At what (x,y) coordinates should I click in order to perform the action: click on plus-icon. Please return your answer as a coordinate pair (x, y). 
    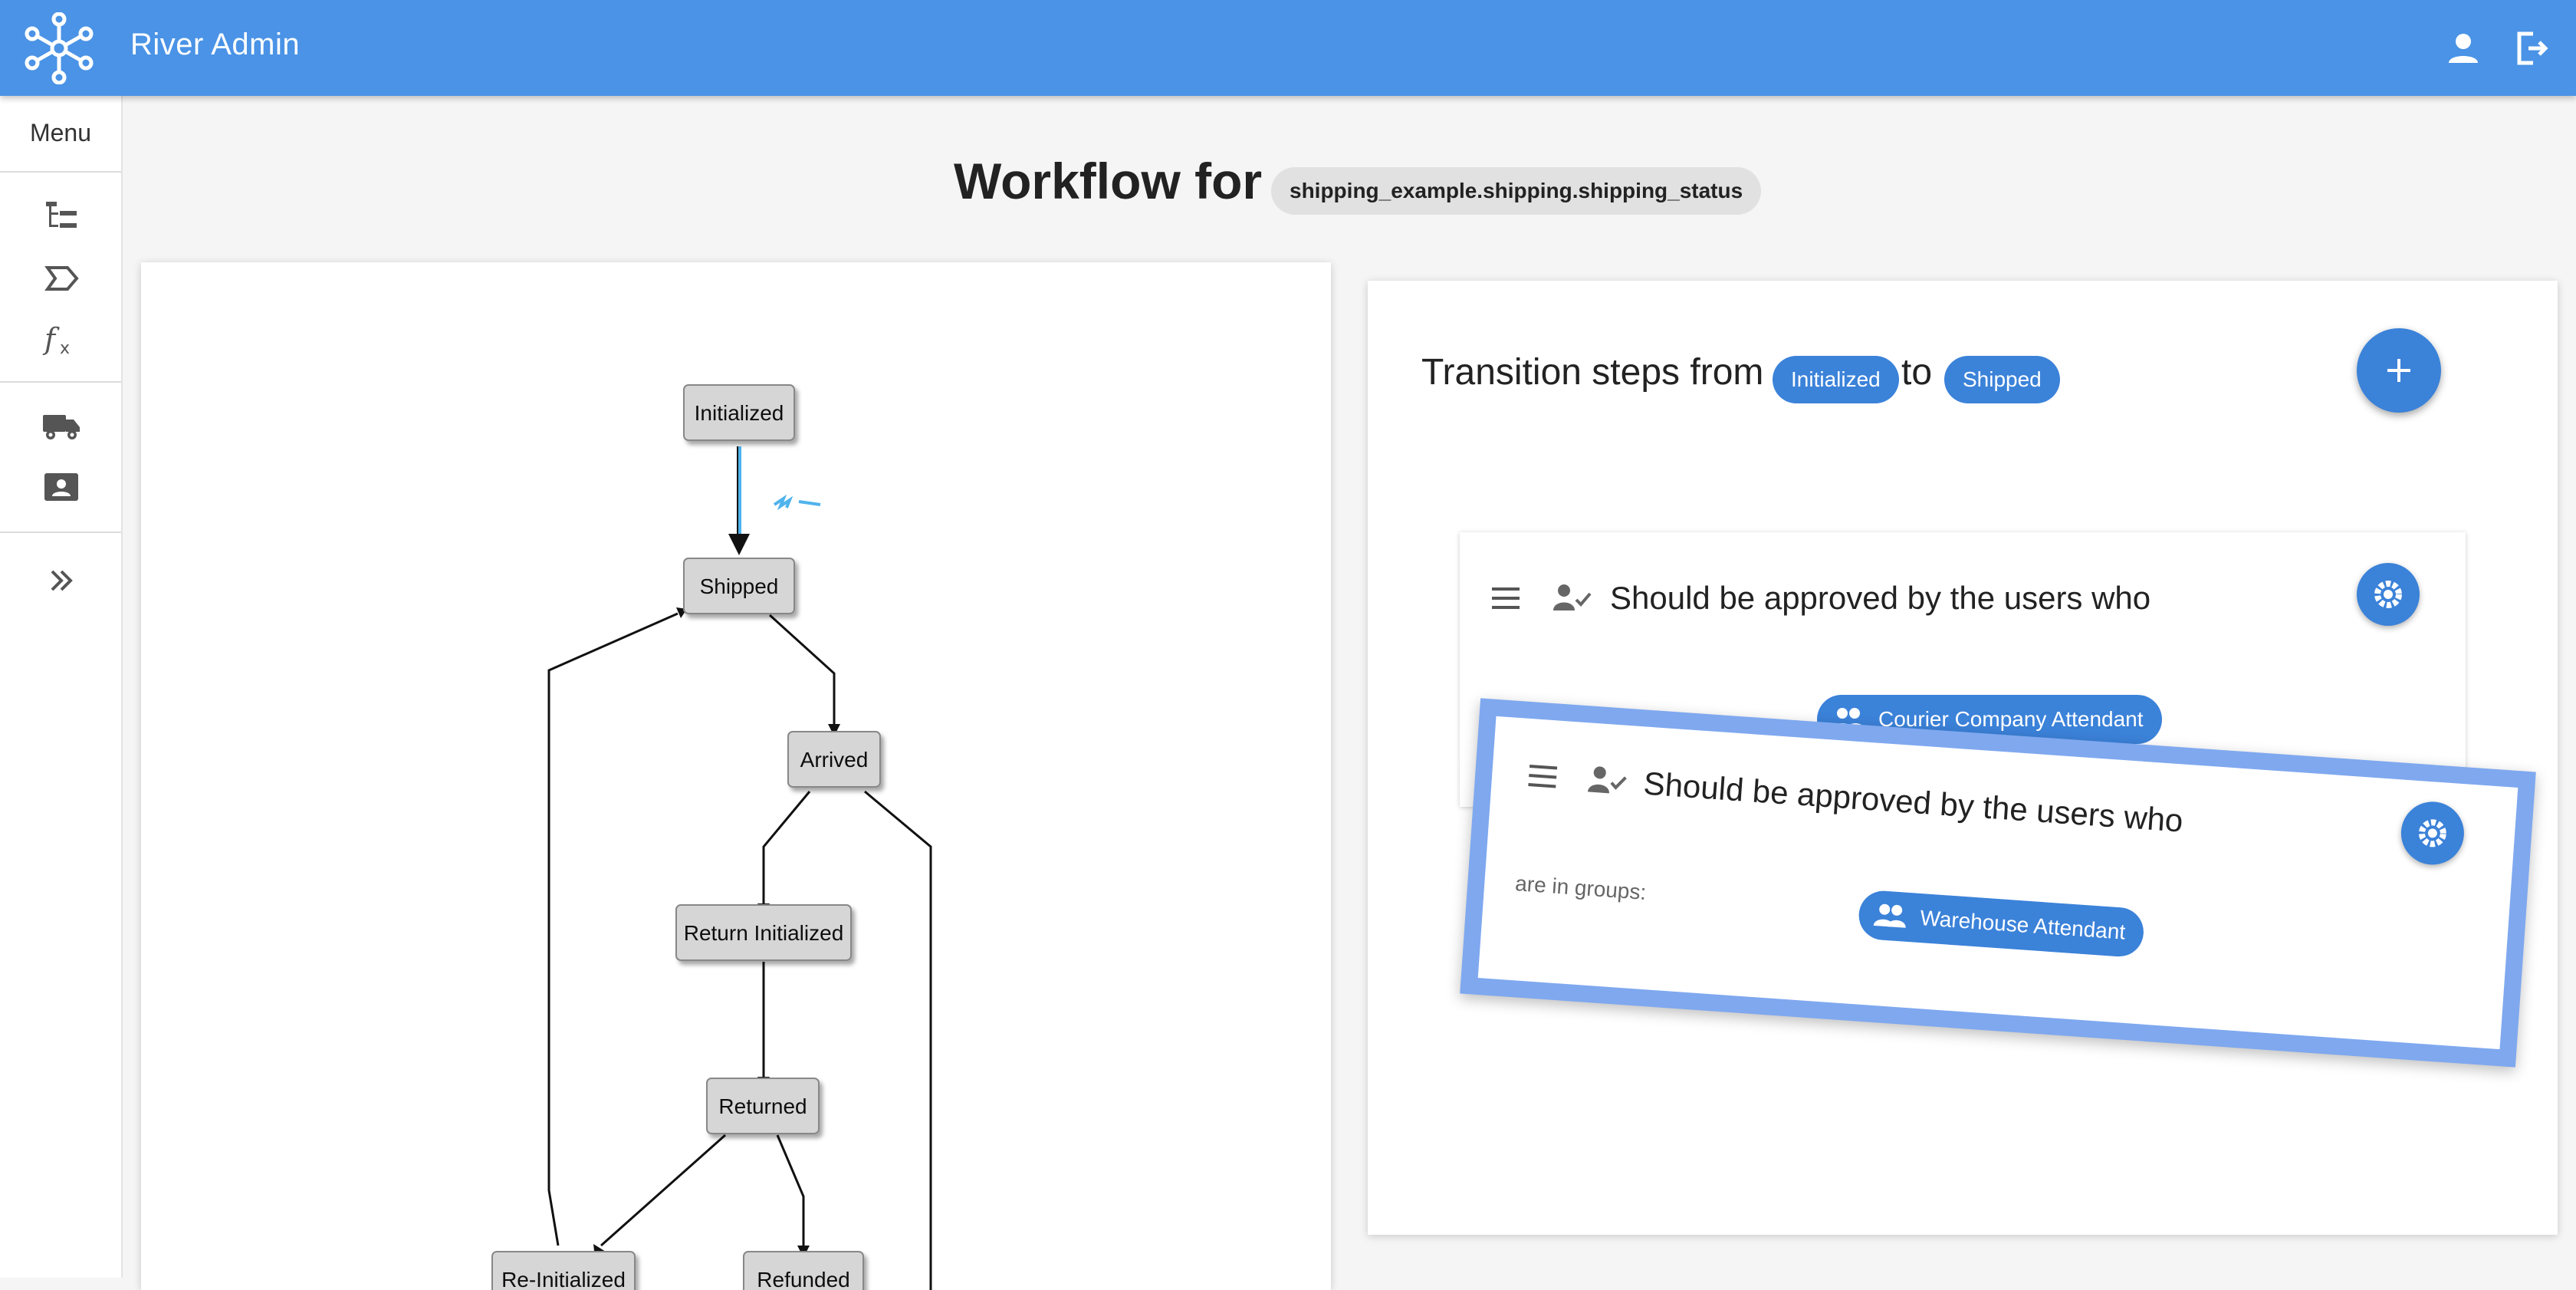
    Looking at the image, I should click on (2399, 370).